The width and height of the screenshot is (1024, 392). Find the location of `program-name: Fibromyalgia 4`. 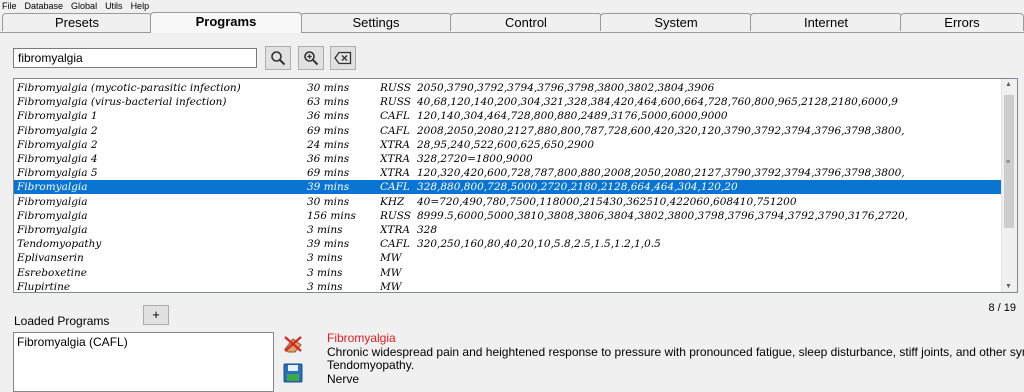

program-name: Fibromyalgia 4 is located at coordinates (57, 159).